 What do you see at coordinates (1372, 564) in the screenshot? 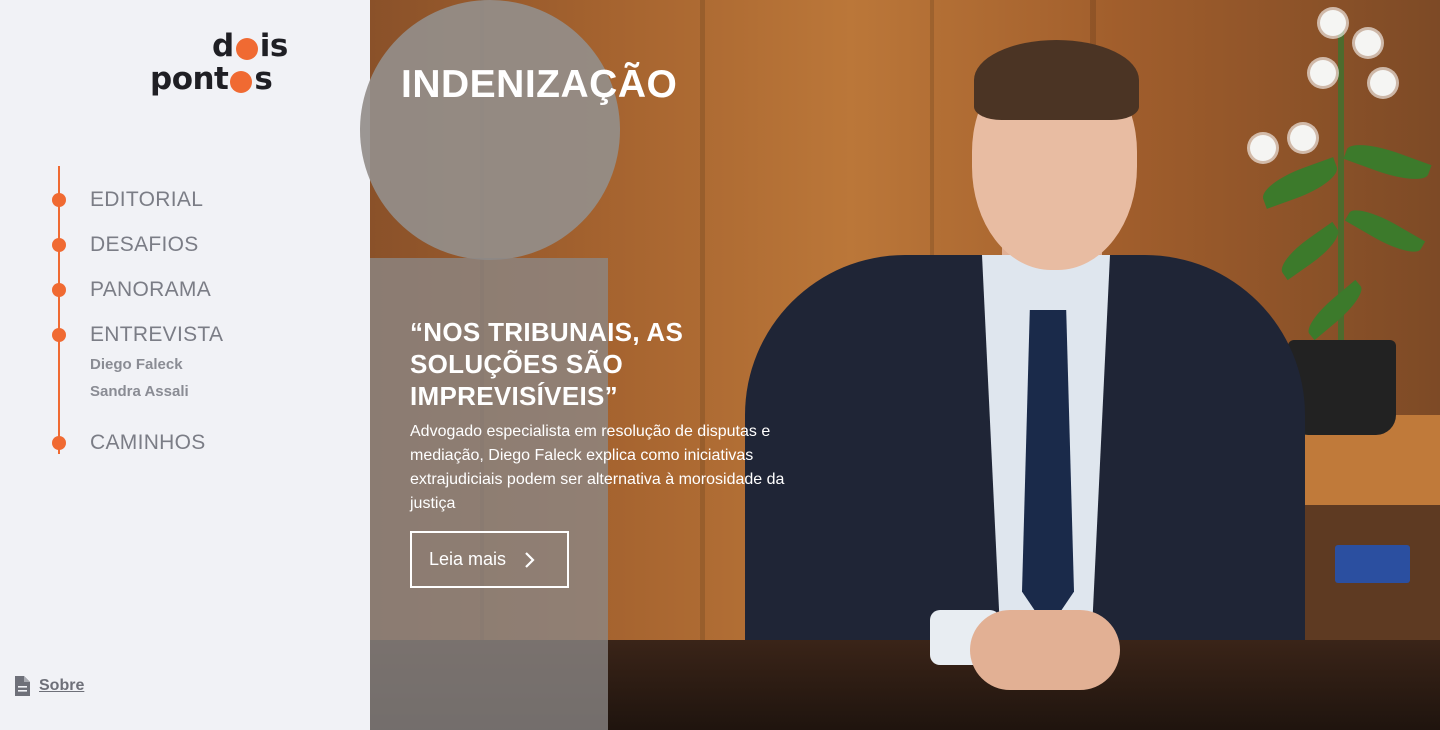
I see `desk-object` at bounding box center [1372, 564].